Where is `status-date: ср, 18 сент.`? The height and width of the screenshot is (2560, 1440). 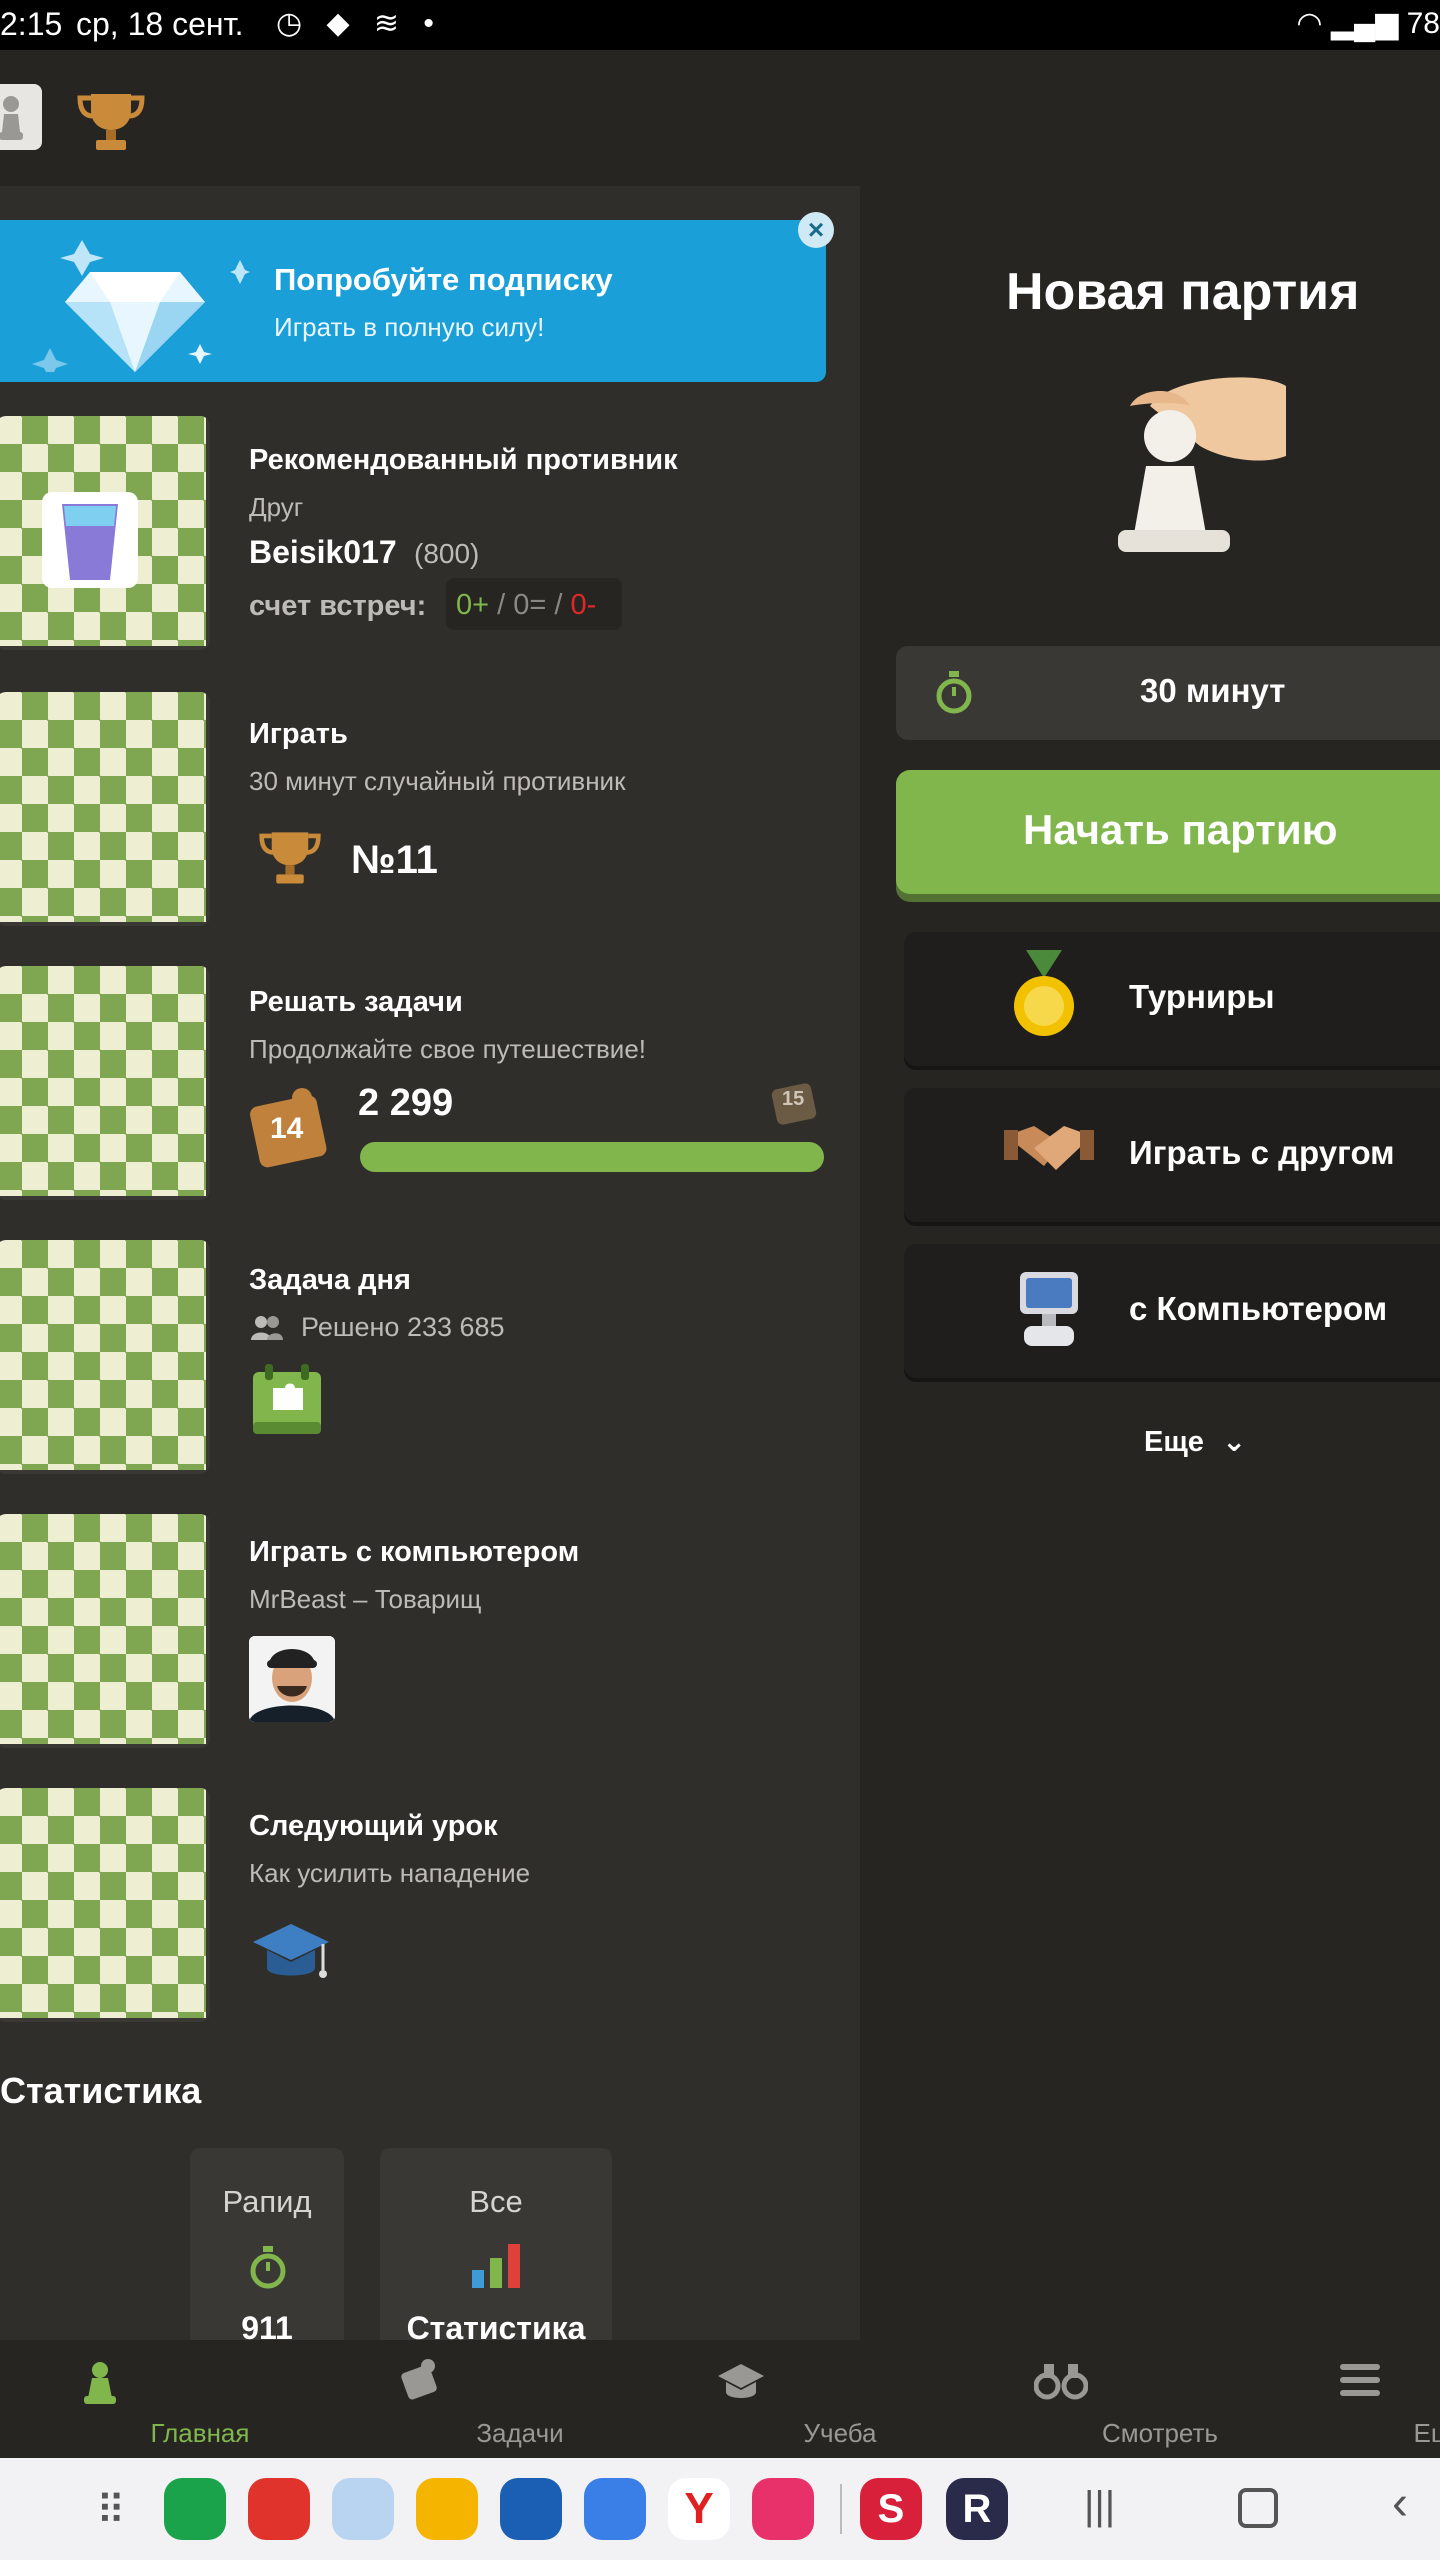
status-date: ср, 18 сент. is located at coordinates (160, 24).